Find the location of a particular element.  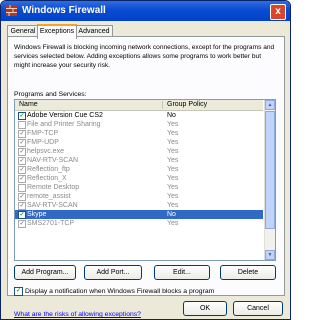

list-item: ✓ remote_assist Yes is located at coordinates (139, 196).